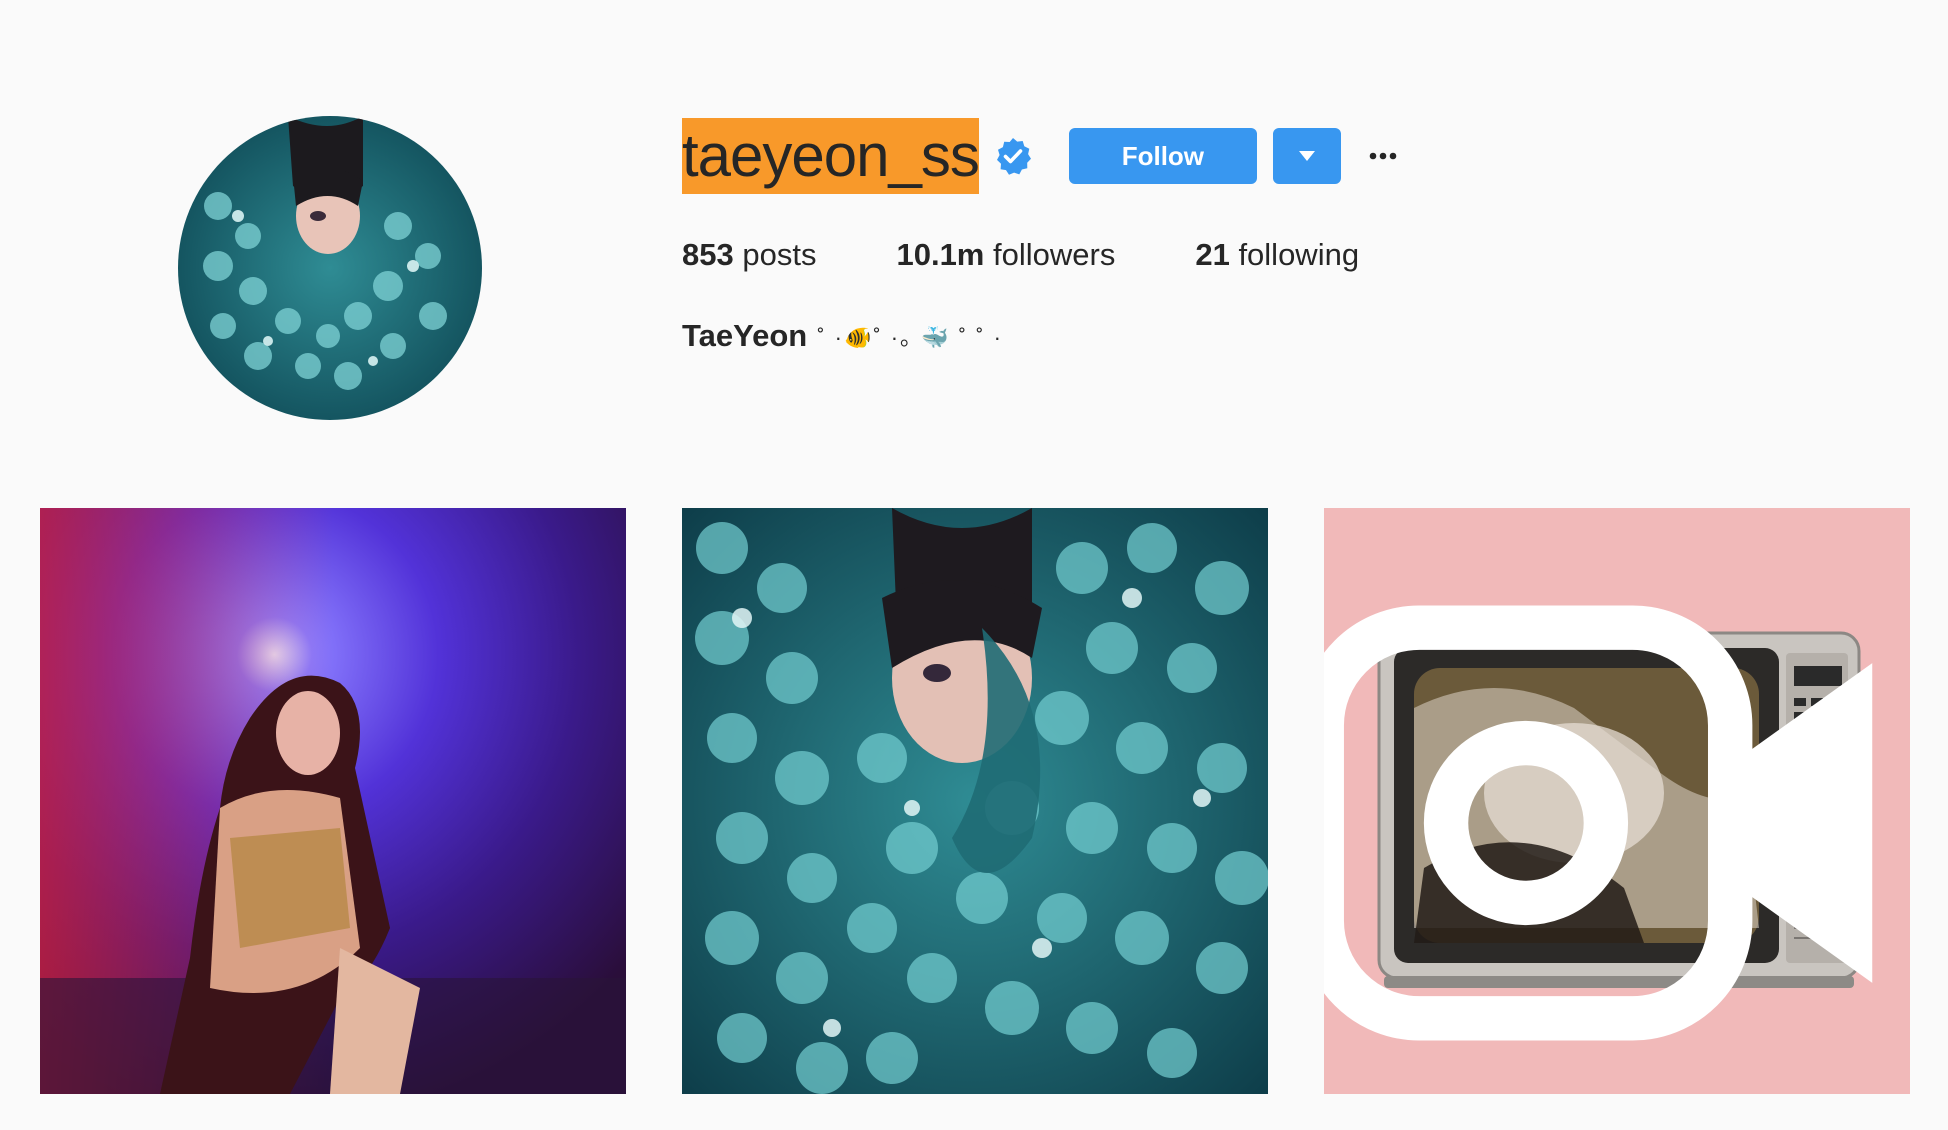  Describe the element at coordinates (708, 254) in the screenshot. I see `posts-count: 853` at that location.